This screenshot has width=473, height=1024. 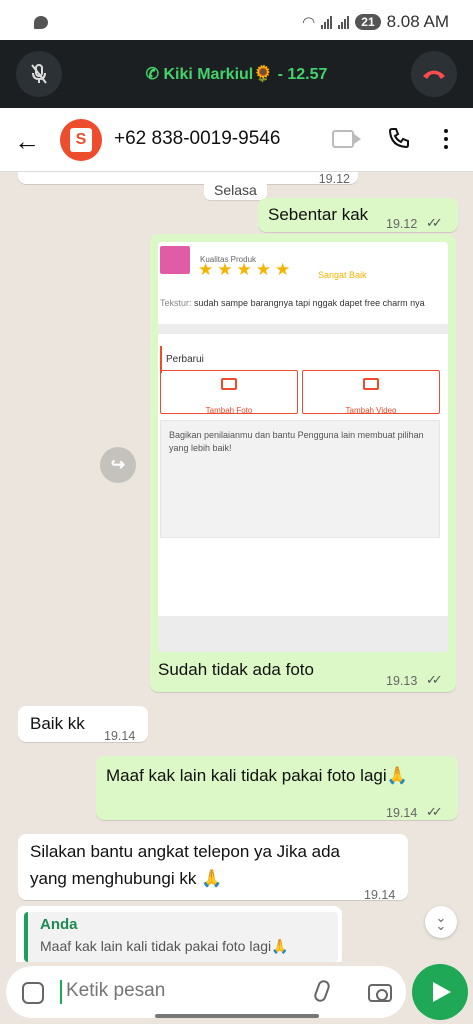 I want to click on contact-number: +62 838-0019-9546, so click(x=197, y=139).